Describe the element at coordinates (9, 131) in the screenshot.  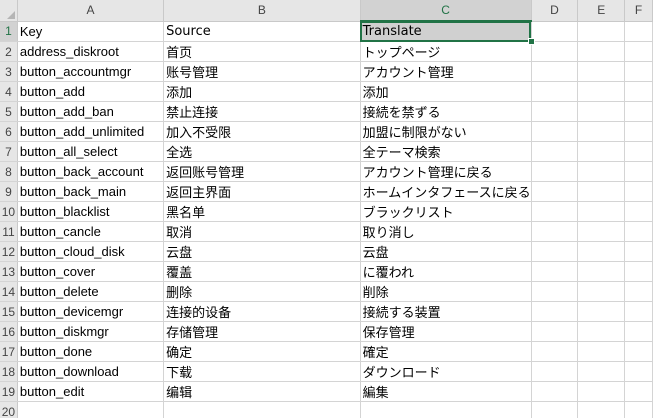
I see `row-header: 6` at that location.